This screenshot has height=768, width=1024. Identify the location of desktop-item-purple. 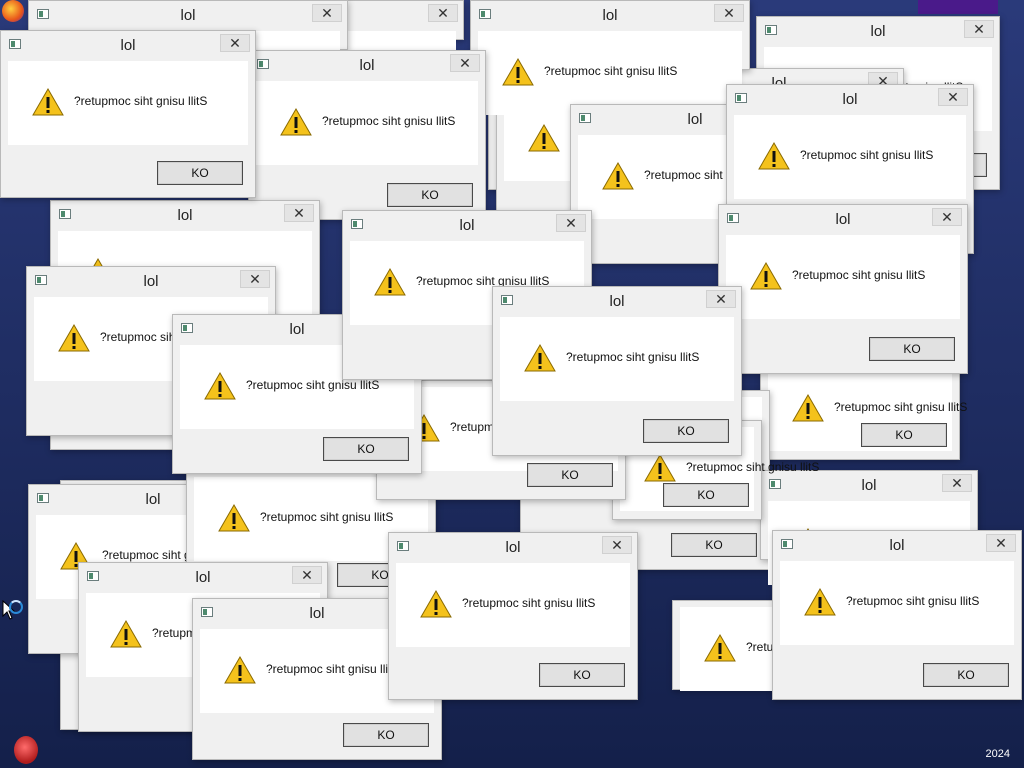
(958, 7).